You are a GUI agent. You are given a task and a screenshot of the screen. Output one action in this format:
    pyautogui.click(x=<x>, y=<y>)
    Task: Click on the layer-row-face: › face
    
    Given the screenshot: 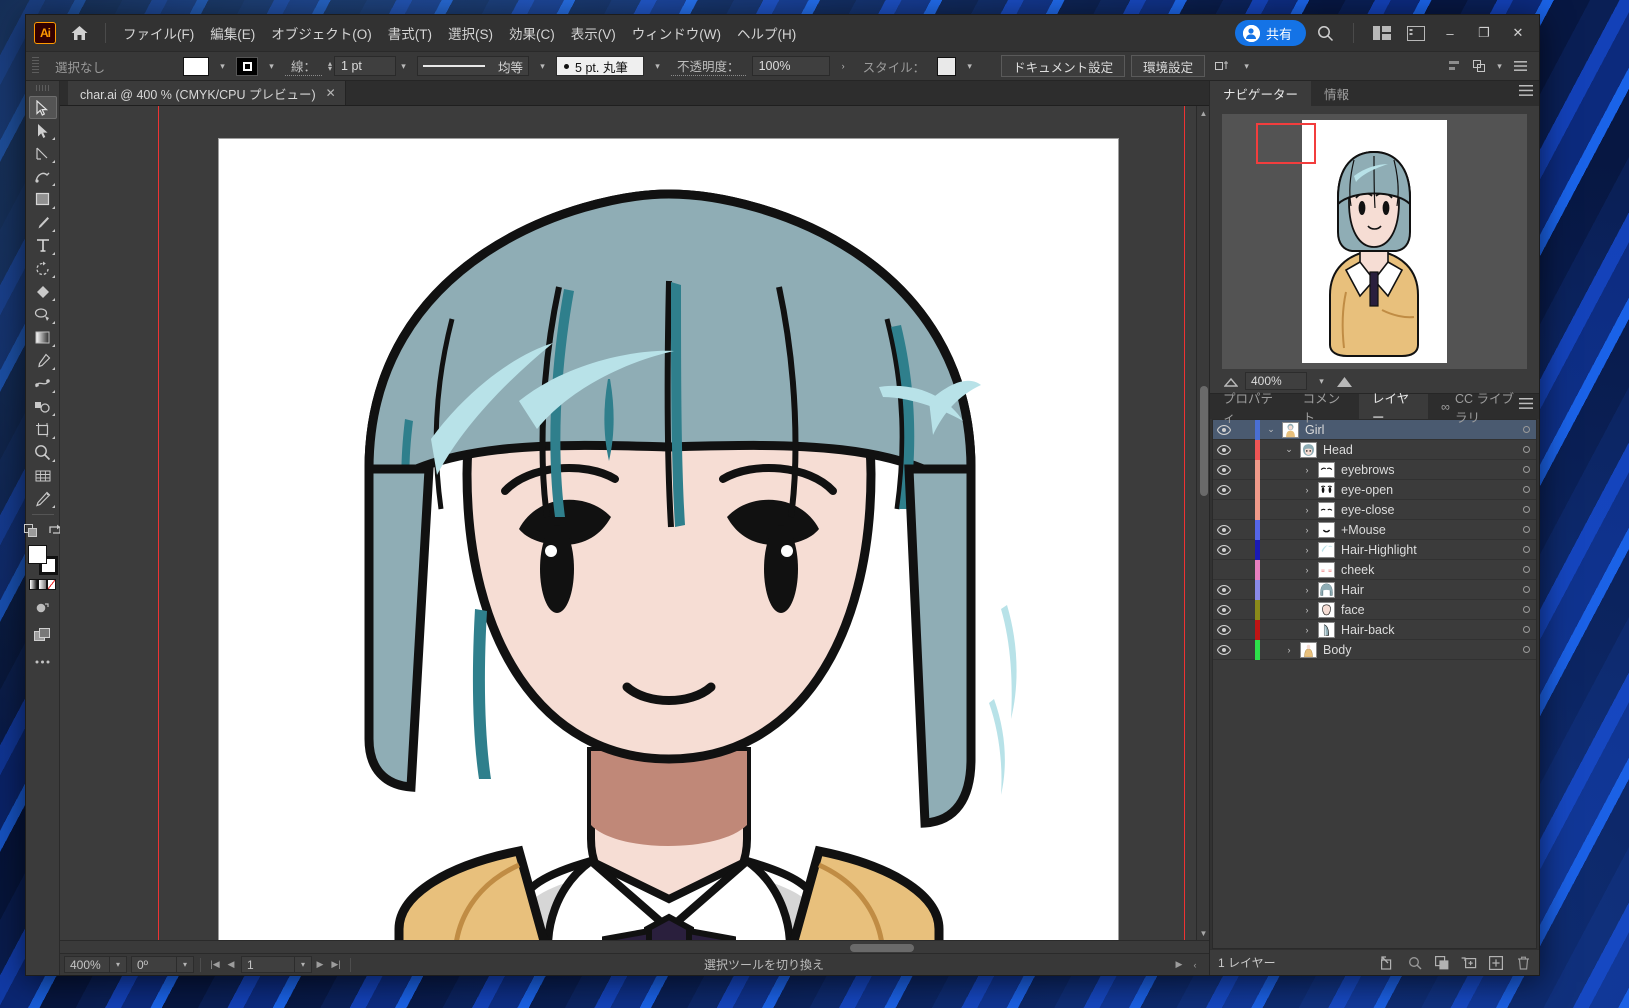 What is the action you would take?
    pyautogui.click(x=1374, y=609)
    